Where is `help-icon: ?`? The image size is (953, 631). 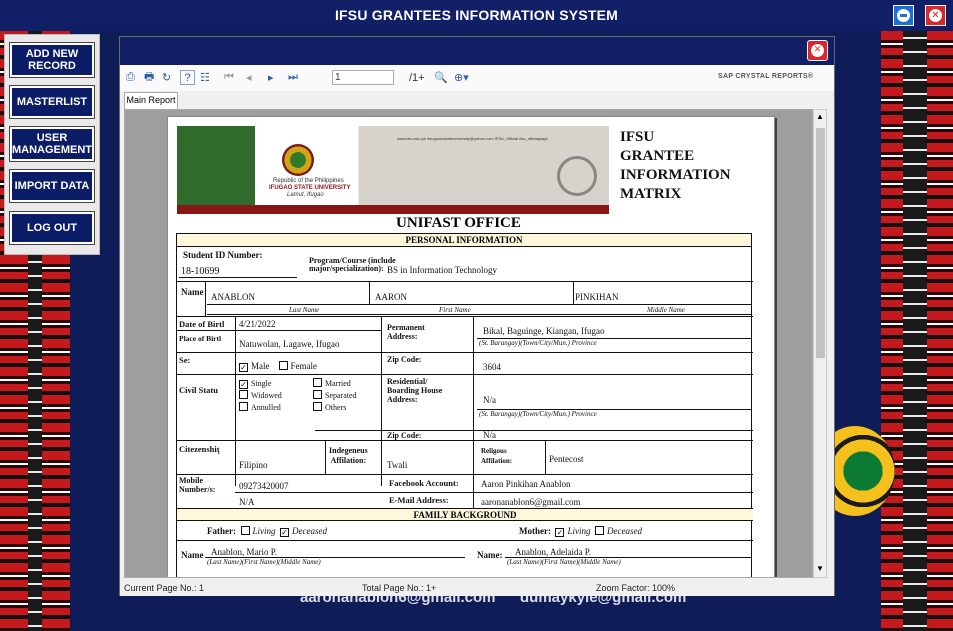 help-icon: ? is located at coordinates (187, 77).